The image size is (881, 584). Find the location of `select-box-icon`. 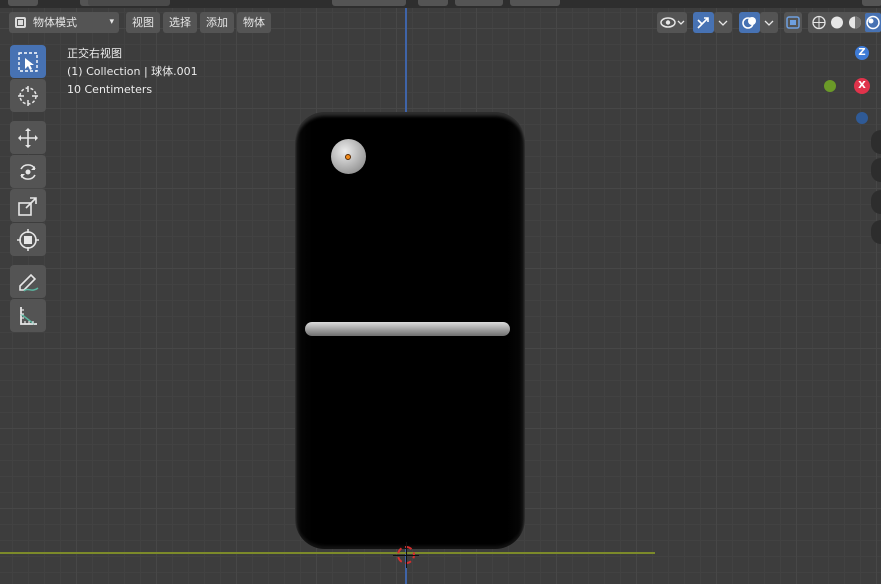

select-box-icon is located at coordinates (28, 61).